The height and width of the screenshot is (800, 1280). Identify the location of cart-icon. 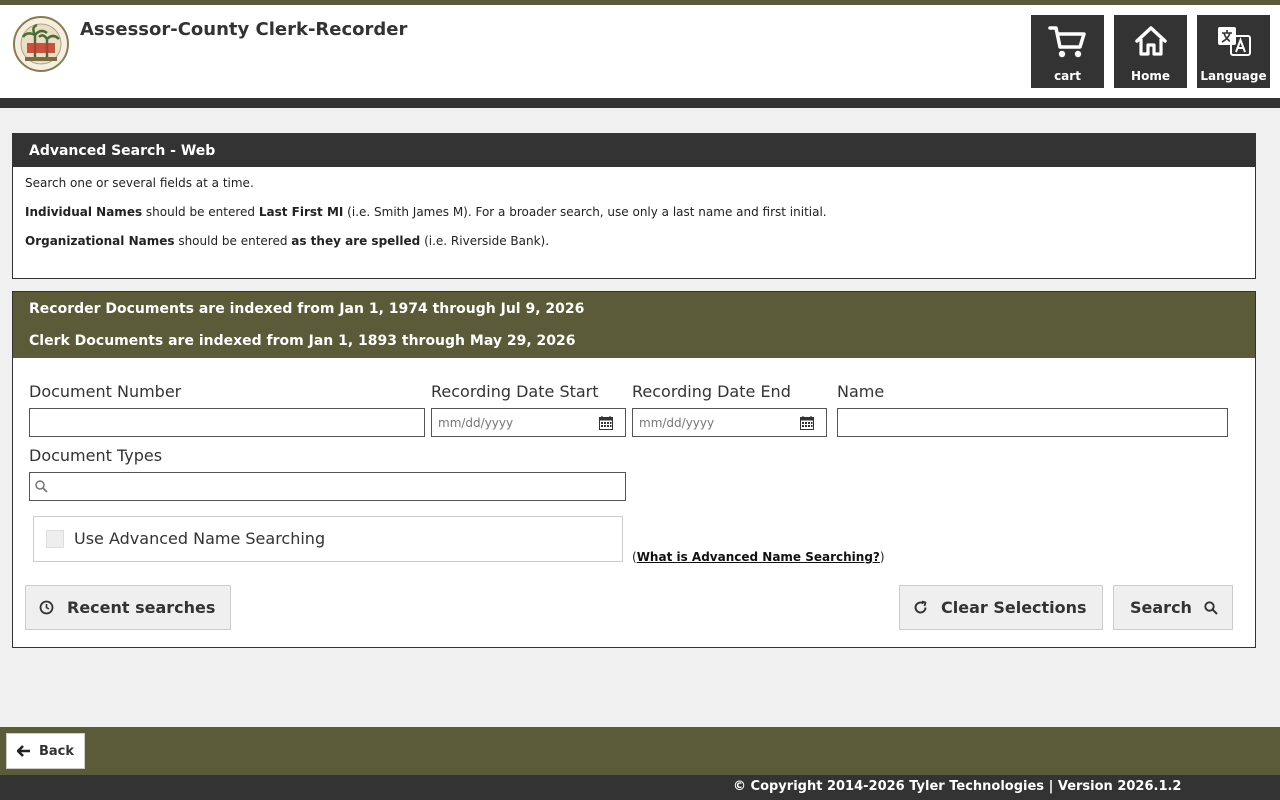
(1066, 42).